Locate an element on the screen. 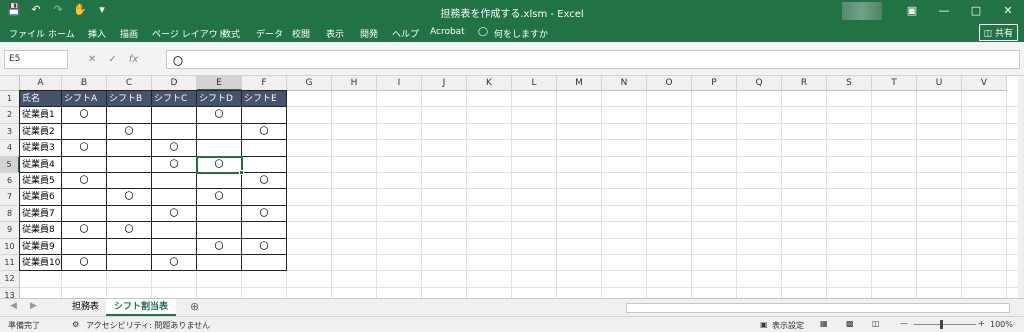 Image resolution: width=1024 pixels, height=332 pixels. close-icon: ✕ is located at coordinates (1008, 11).